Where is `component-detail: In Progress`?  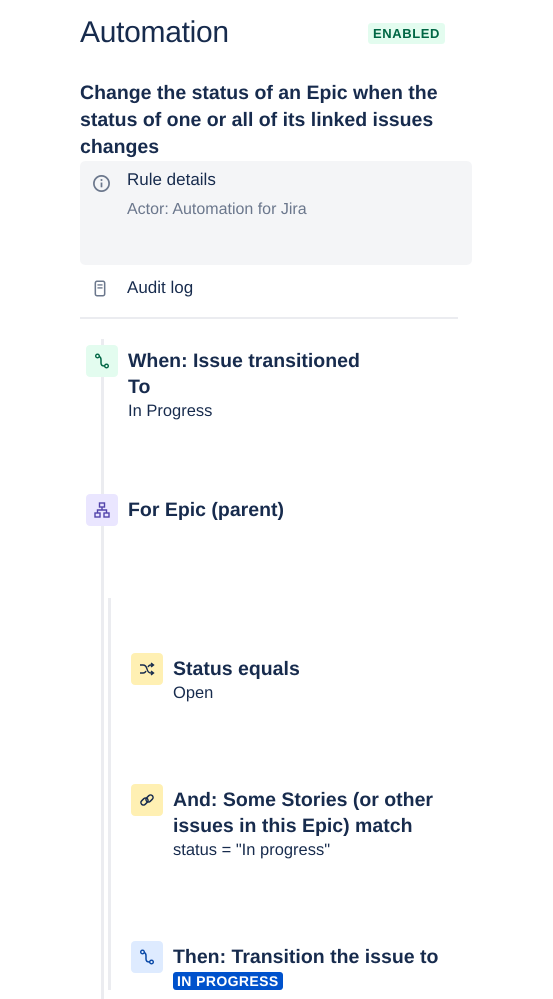 component-detail: In Progress is located at coordinates (170, 411).